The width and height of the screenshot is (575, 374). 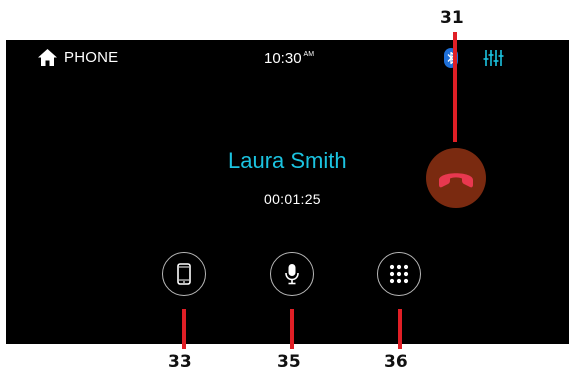 I want to click on end-call-button, so click(x=456, y=178).